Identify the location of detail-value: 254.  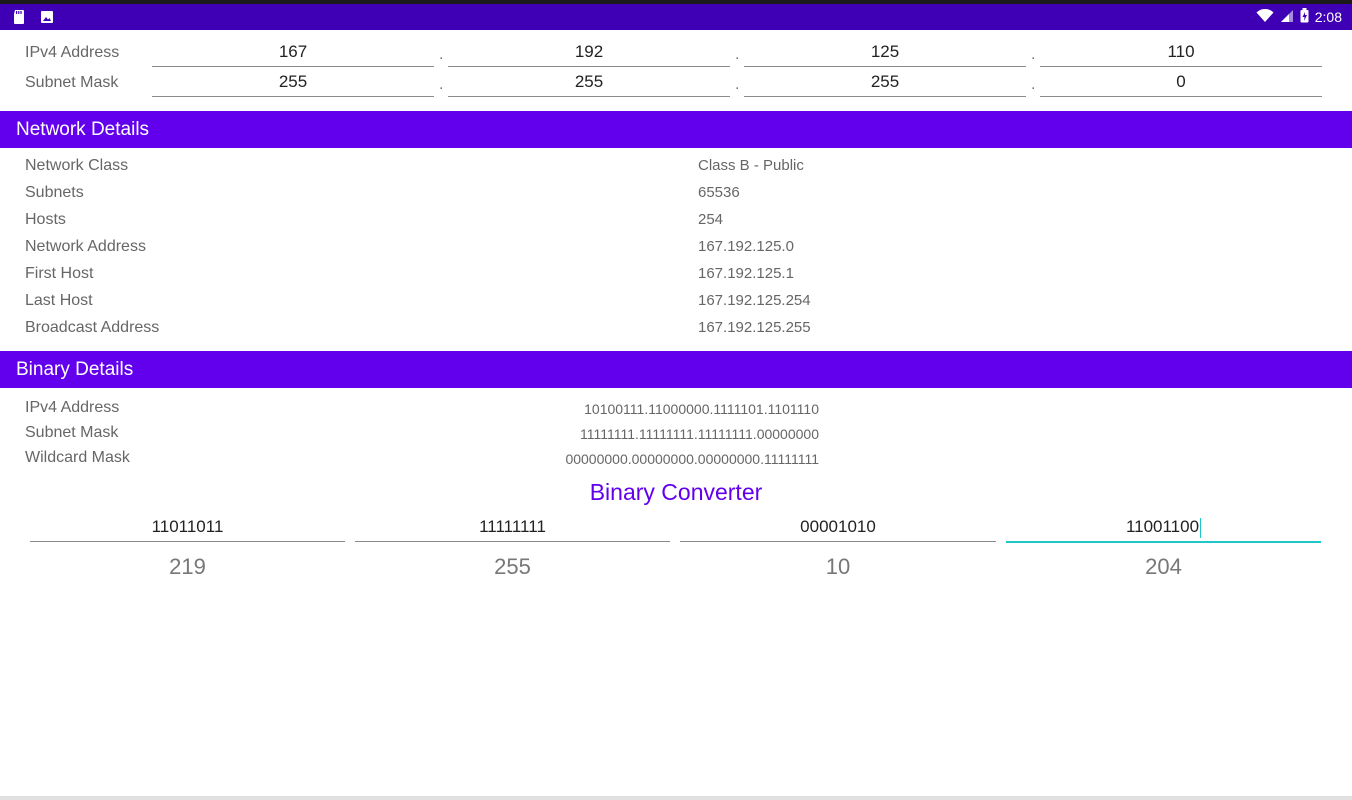
(711, 219).